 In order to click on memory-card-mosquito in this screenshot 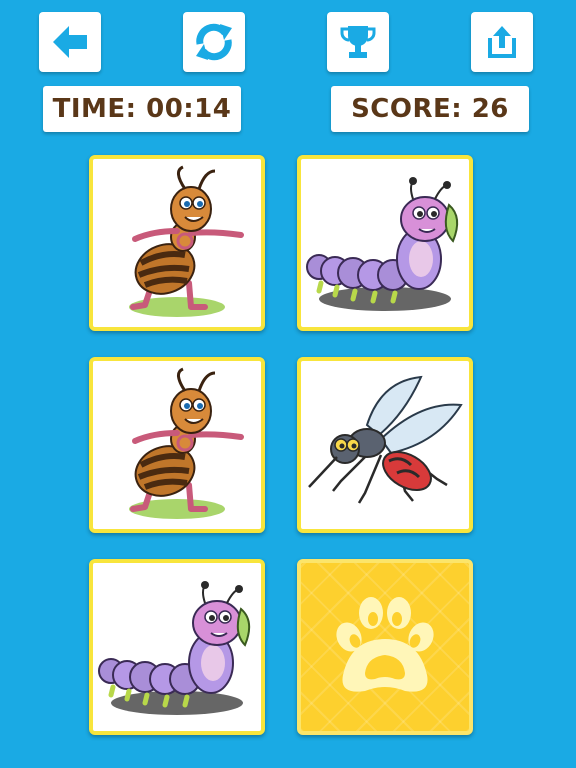, I will do `click(385, 445)`.